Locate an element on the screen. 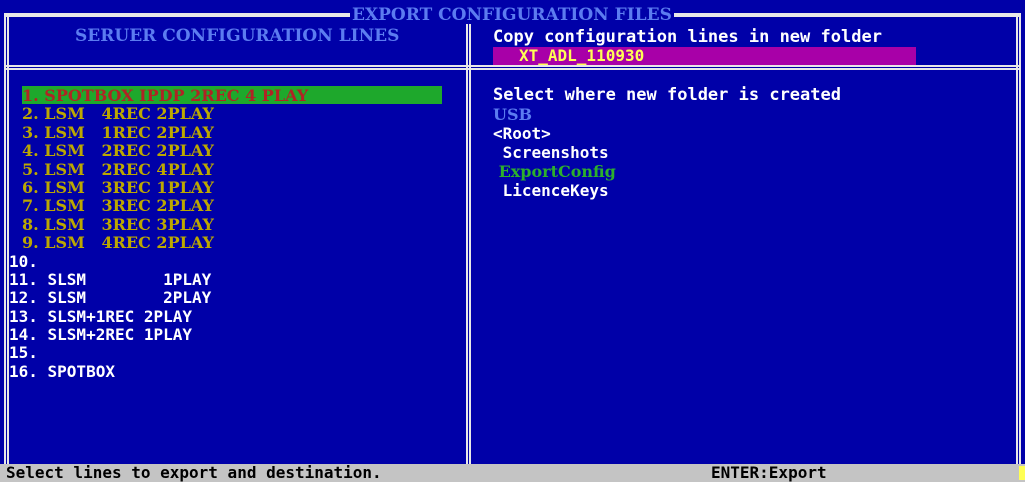 This screenshot has width=1025, height=482. destination-item-3: Screenshots is located at coordinates (667, 152).